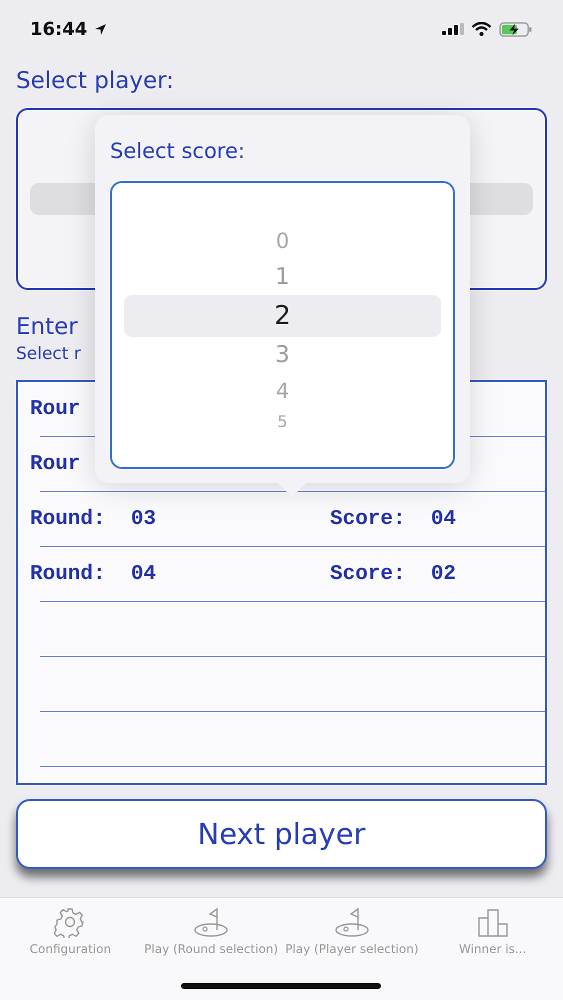 Image resolution: width=563 pixels, height=1000 pixels. What do you see at coordinates (70, 922) in the screenshot?
I see `gear-icon` at bounding box center [70, 922].